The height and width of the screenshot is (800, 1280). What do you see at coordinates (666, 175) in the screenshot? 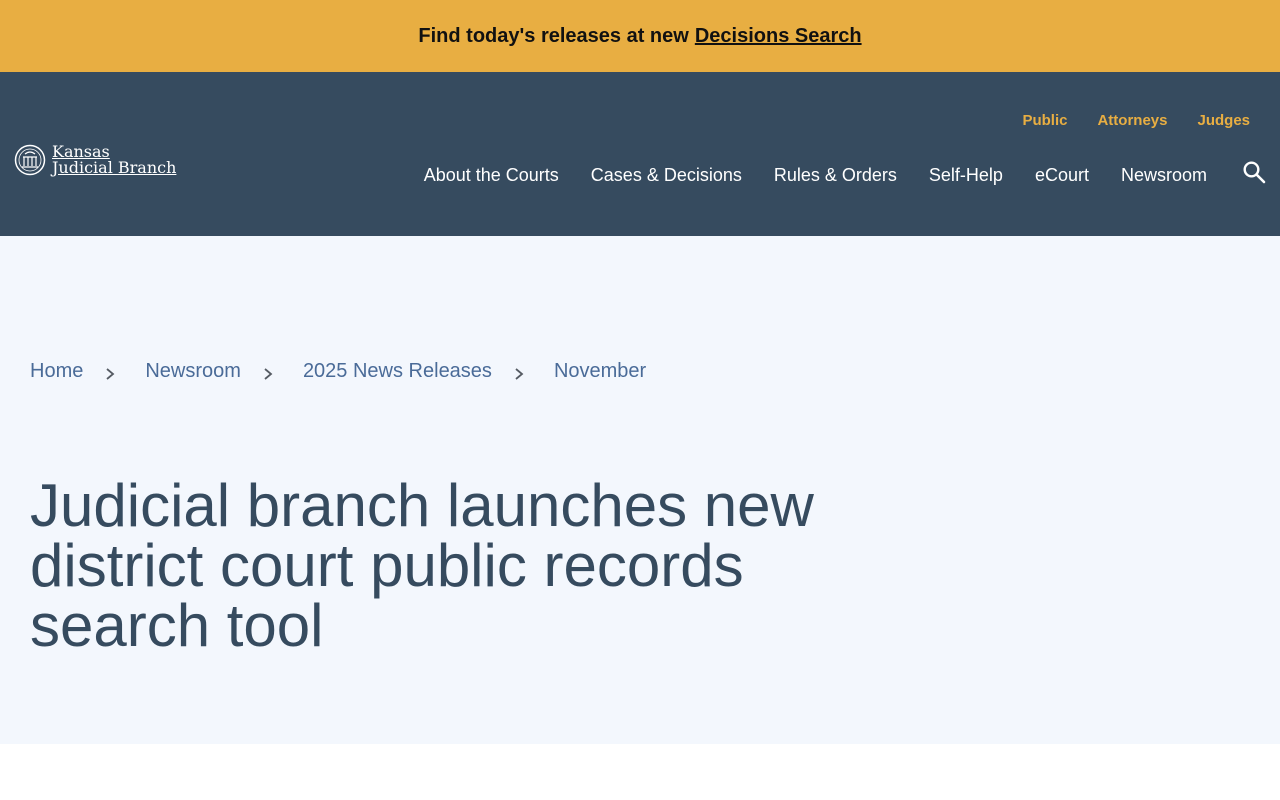
I see `nav-cases-decisions: Cases & Decisions` at bounding box center [666, 175].